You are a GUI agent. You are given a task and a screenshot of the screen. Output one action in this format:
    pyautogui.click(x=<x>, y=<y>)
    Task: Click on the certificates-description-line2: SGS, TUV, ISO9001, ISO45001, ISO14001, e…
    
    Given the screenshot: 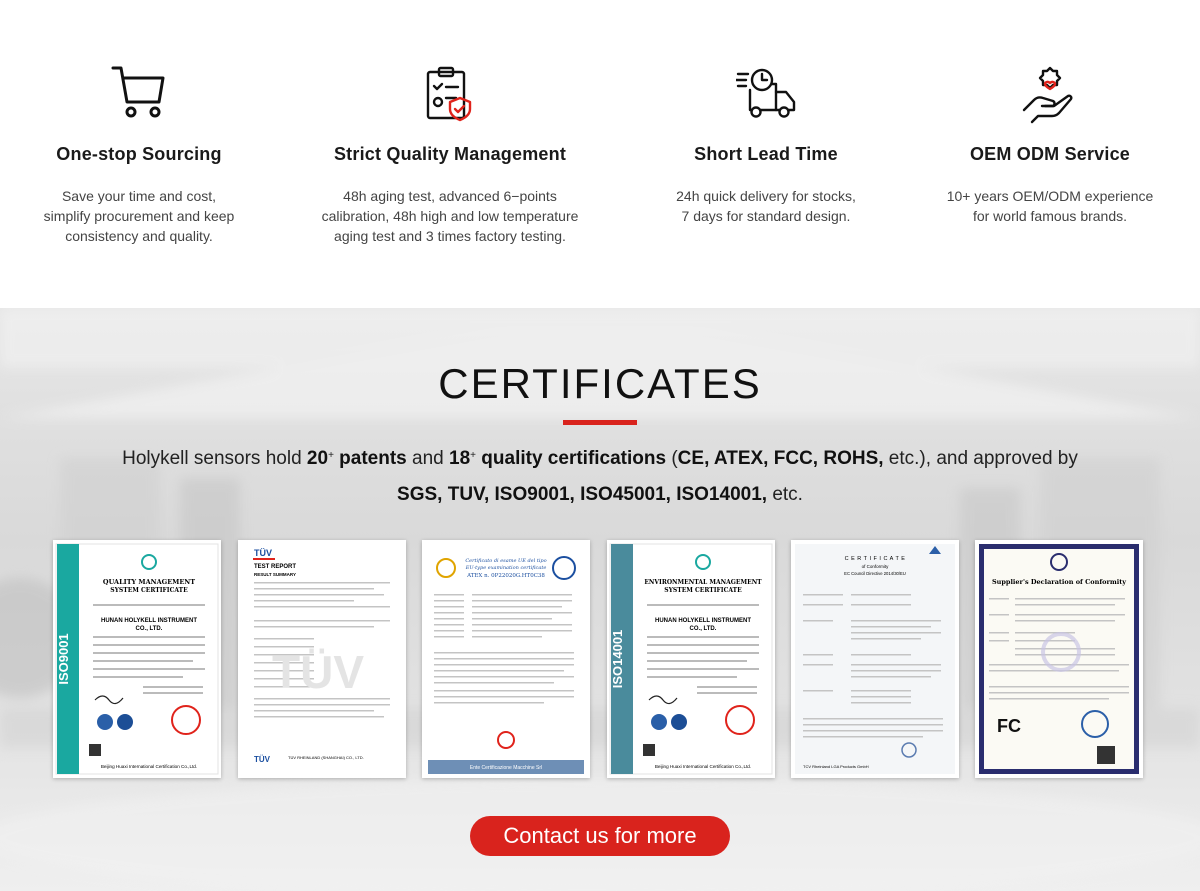 What is the action you would take?
    pyautogui.click(x=600, y=494)
    